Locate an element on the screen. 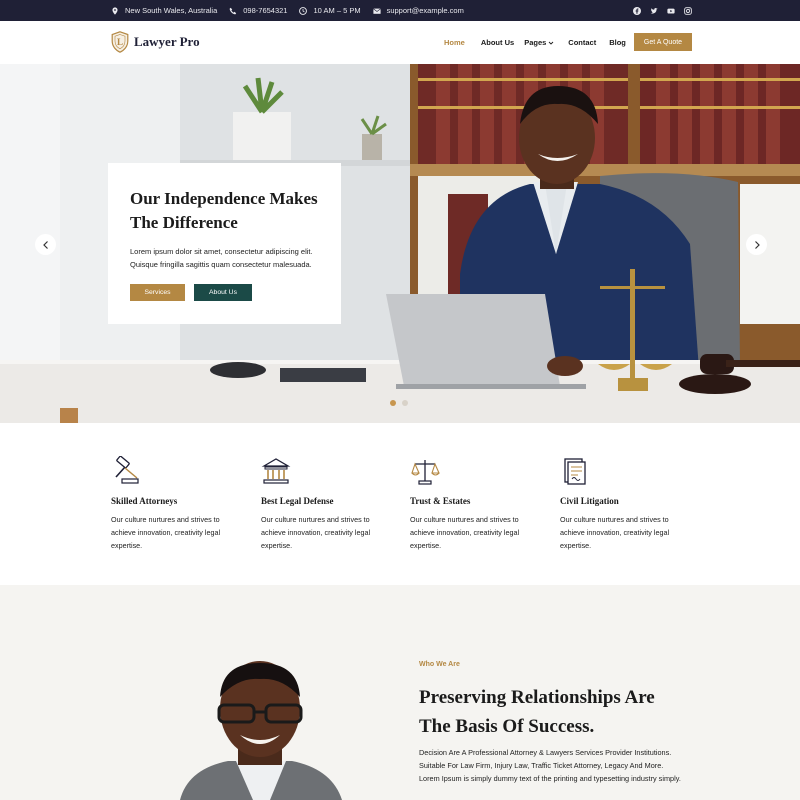 The width and height of the screenshot is (800, 800). email-link: support@example.com is located at coordinates (425, 10).